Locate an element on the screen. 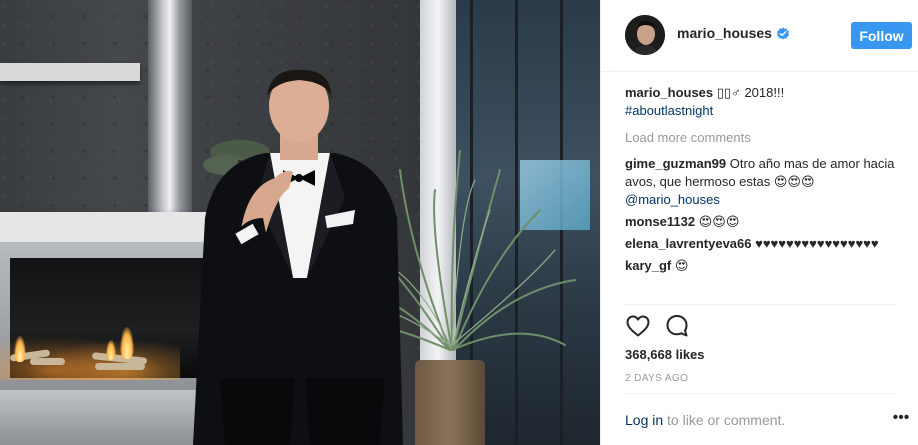  comment-item: kary_gf 😍 is located at coordinates (762, 266).